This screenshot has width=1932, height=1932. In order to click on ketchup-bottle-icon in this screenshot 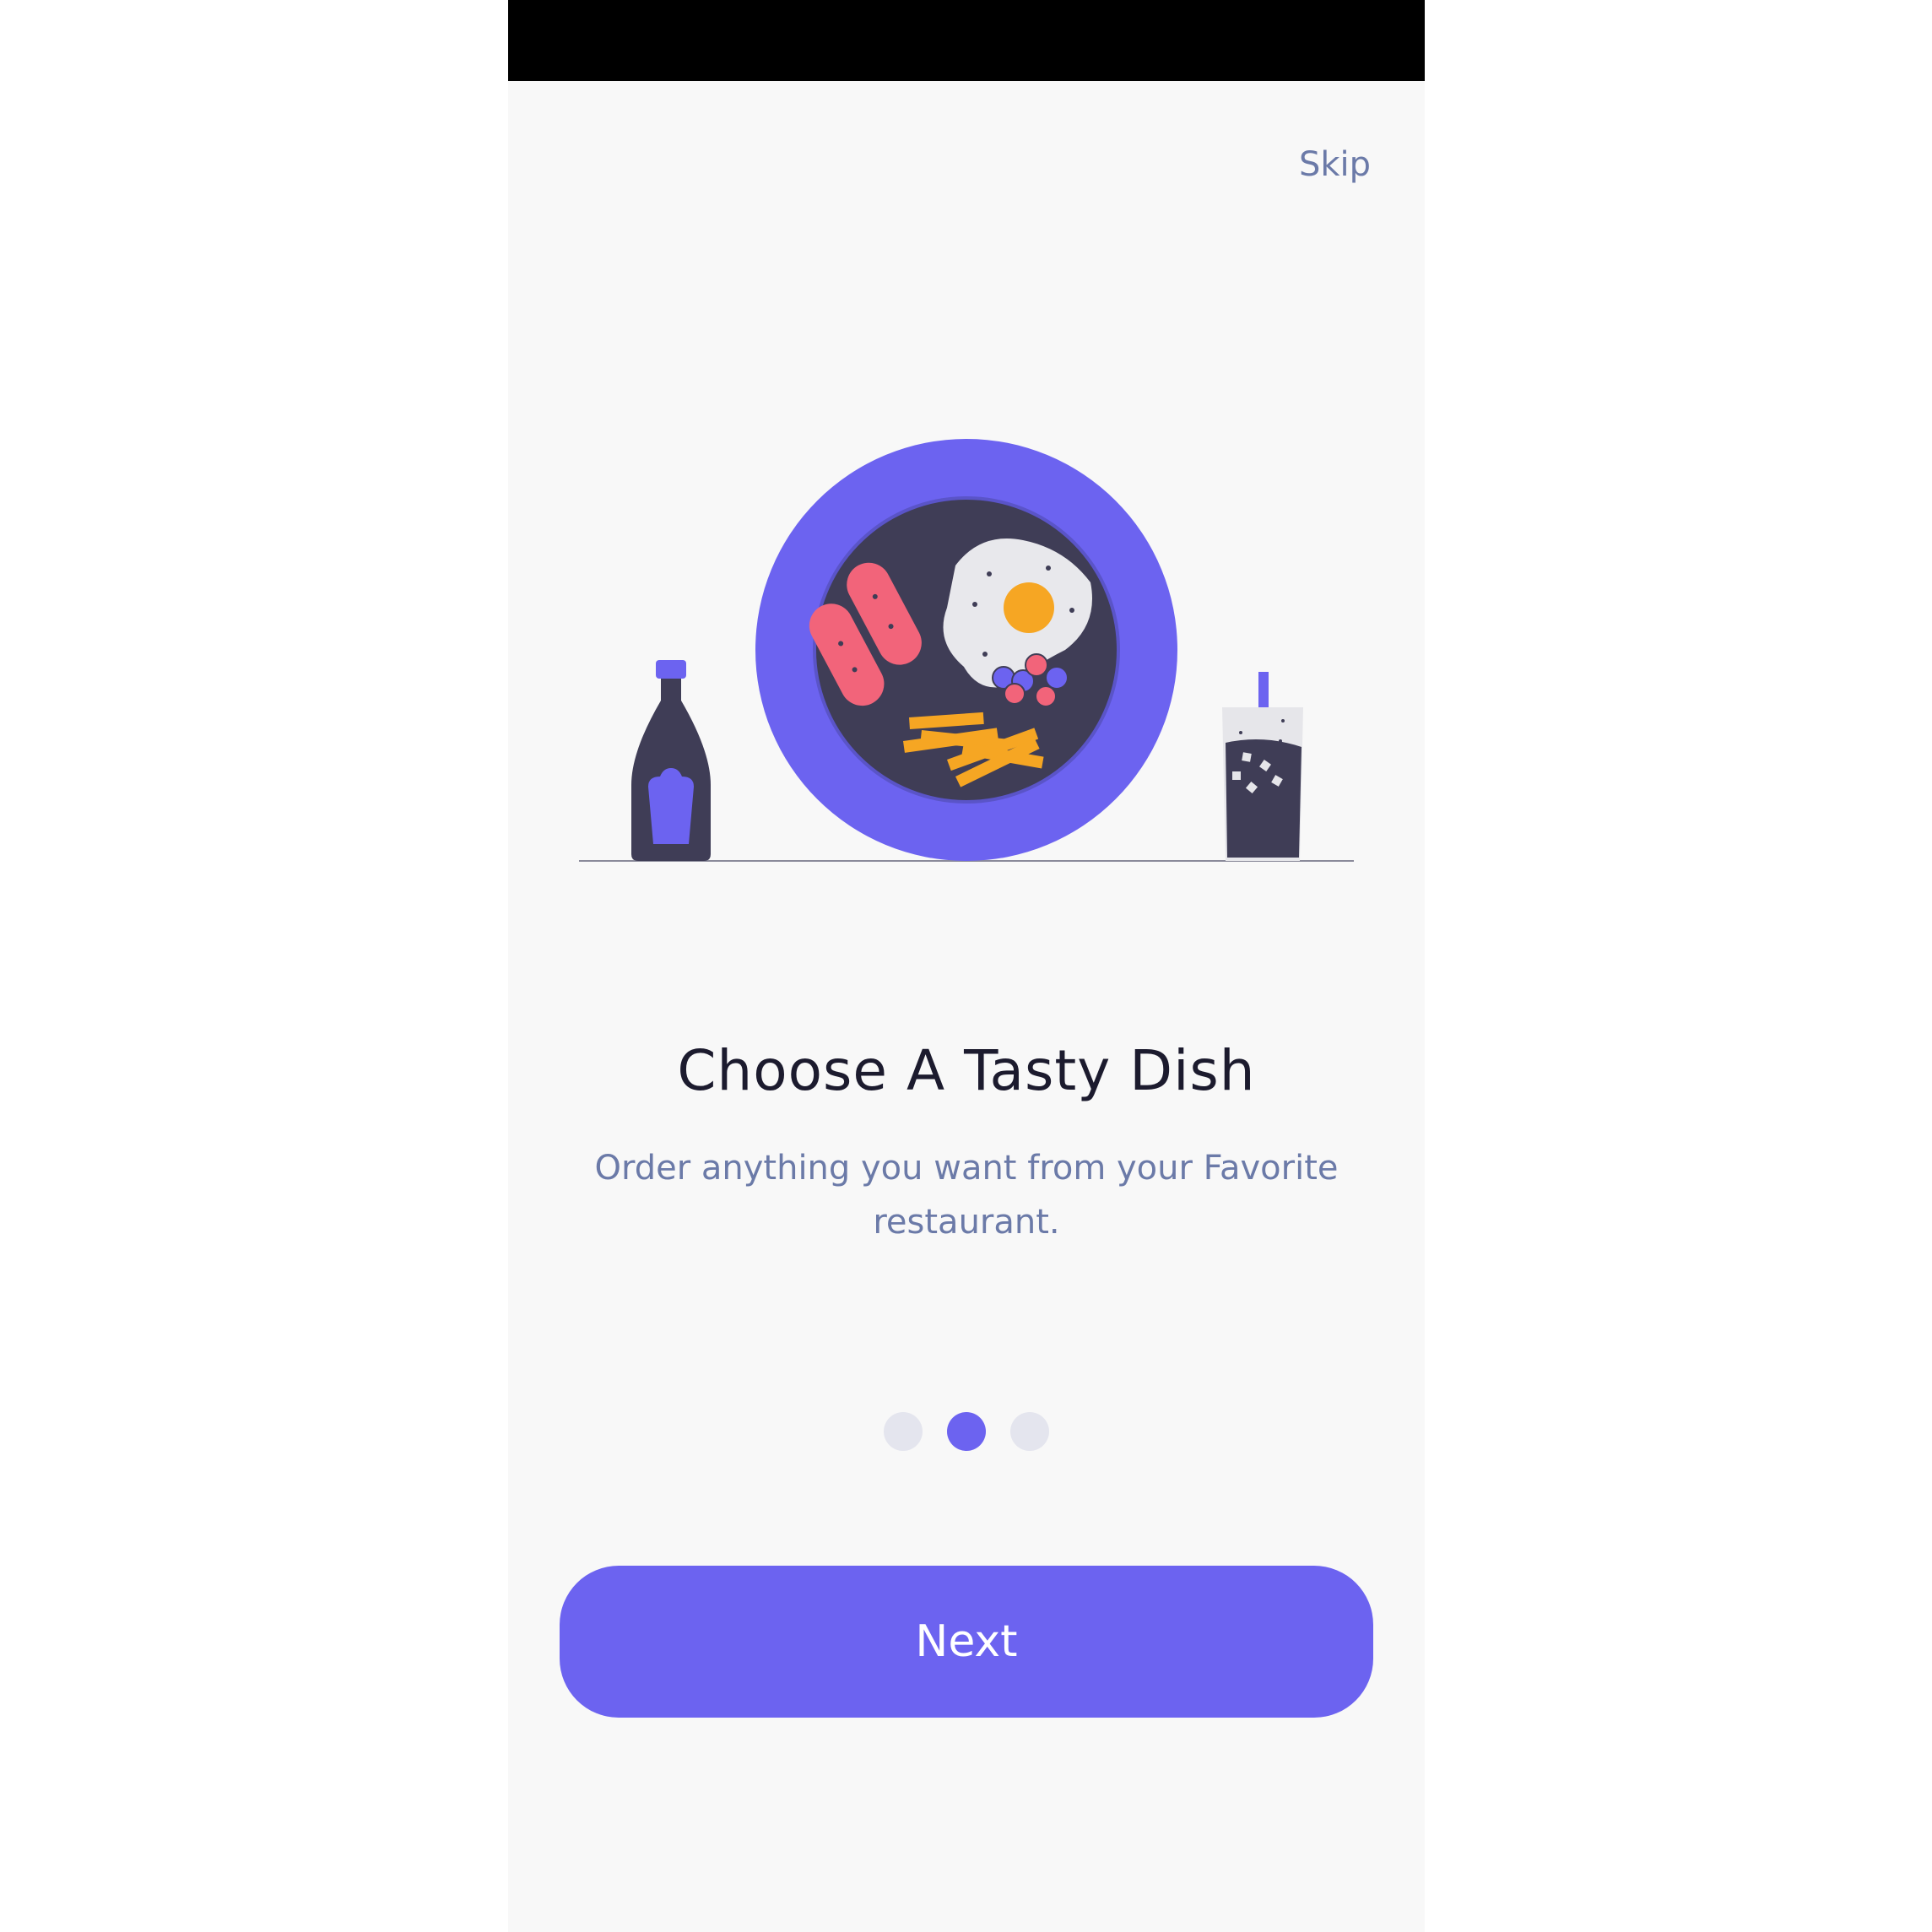, I will do `click(671, 760)`.